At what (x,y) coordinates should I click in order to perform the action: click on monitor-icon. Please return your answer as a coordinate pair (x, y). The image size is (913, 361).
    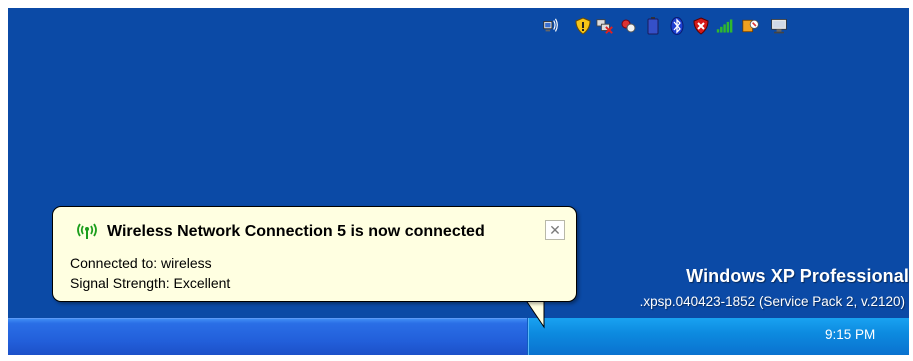
    Looking at the image, I should click on (779, 26).